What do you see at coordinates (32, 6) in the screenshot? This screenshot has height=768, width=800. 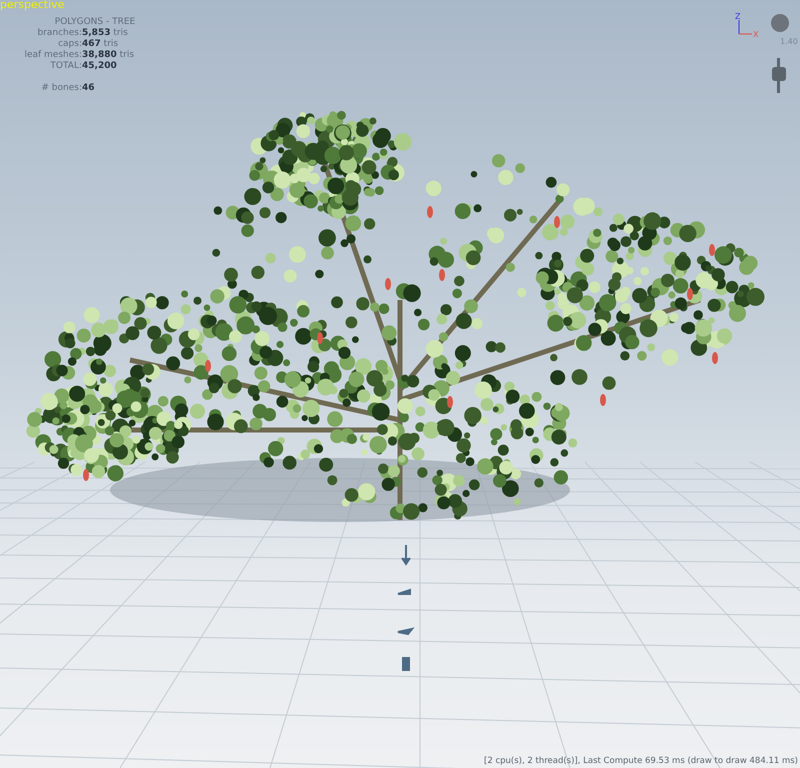 I see `viewport-label: perspective` at bounding box center [32, 6].